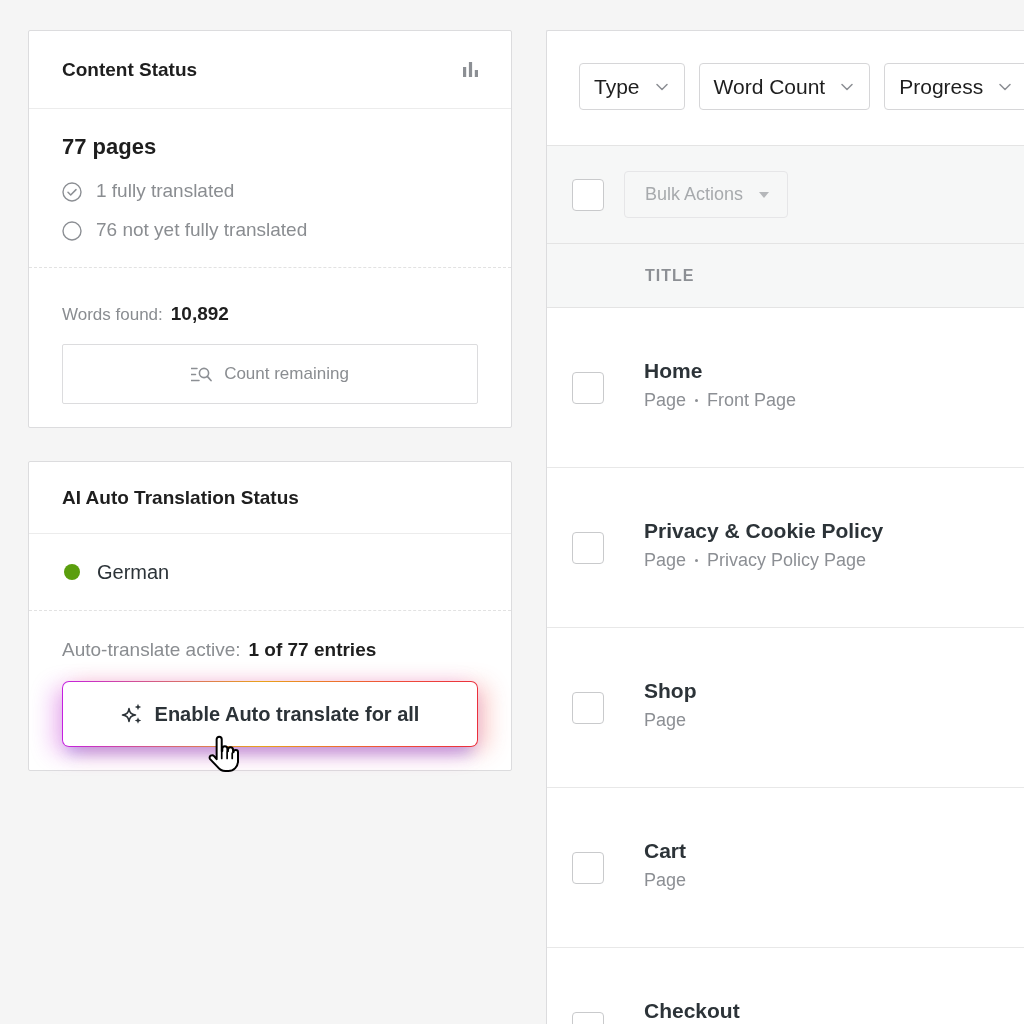 The image size is (1024, 1024). I want to click on filter-dropdown: Word Count, so click(784, 86).